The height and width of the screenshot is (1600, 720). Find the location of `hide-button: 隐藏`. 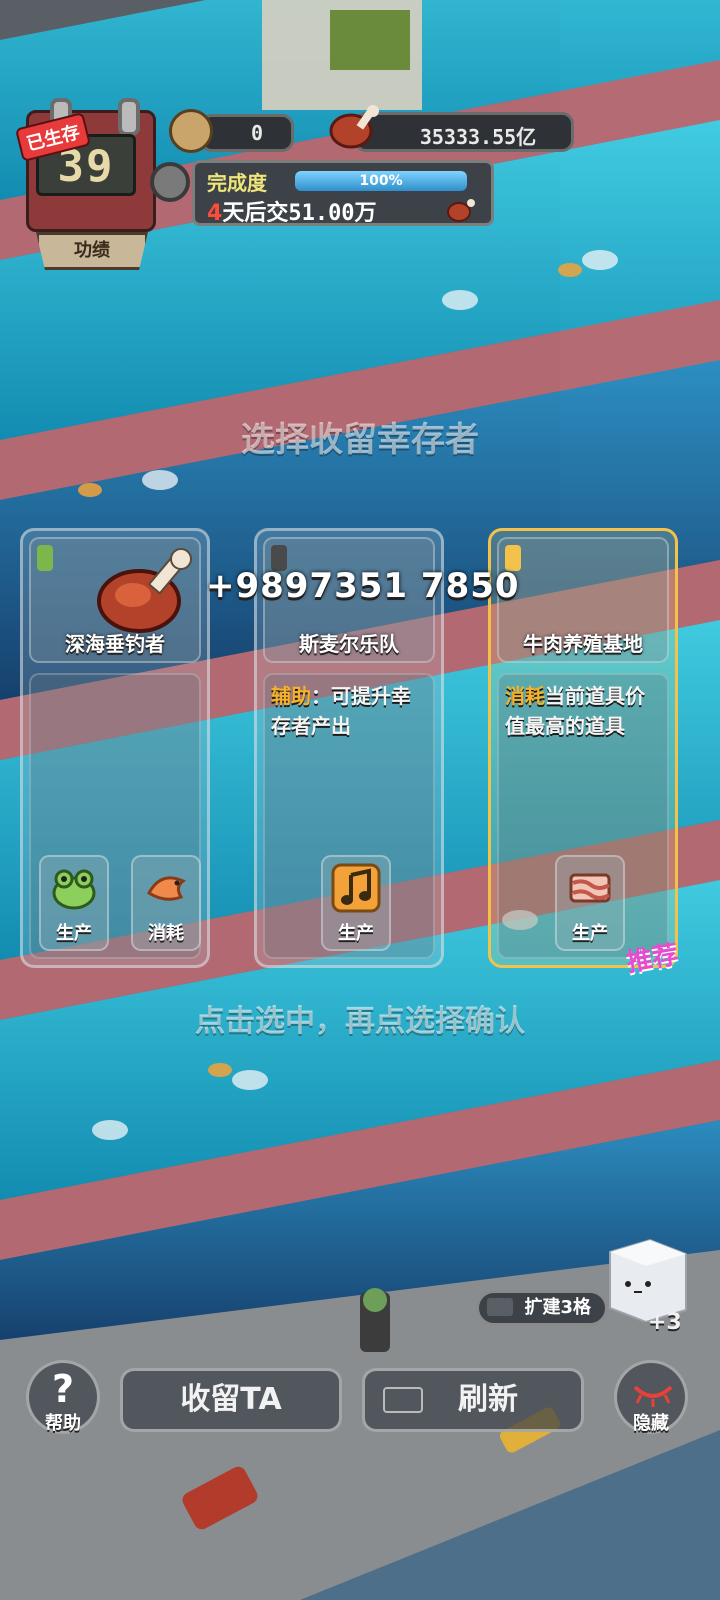

hide-button: 隐藏 is located at coordinates (651, 1397).